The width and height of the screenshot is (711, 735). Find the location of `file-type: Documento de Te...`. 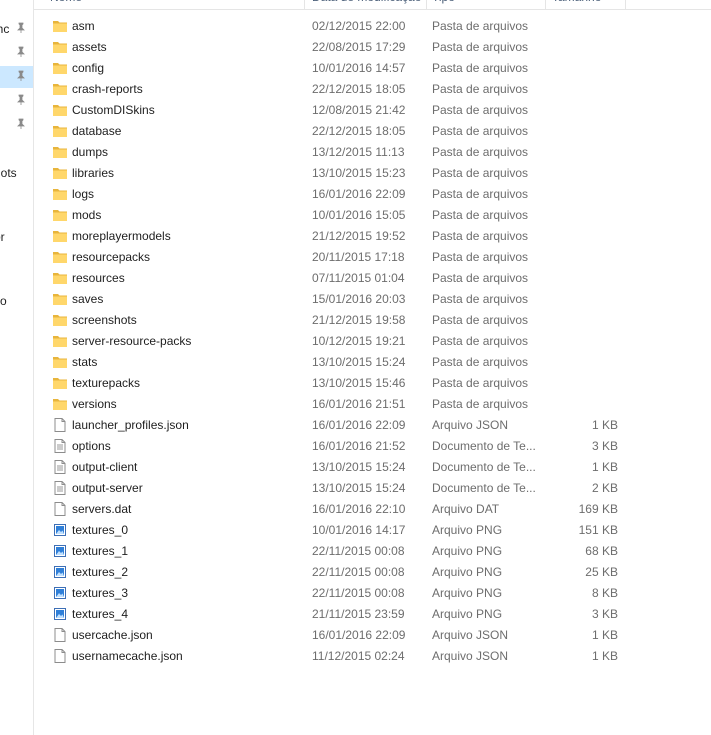

file-type: Documento de Te... is located at coordinates (484, 446).